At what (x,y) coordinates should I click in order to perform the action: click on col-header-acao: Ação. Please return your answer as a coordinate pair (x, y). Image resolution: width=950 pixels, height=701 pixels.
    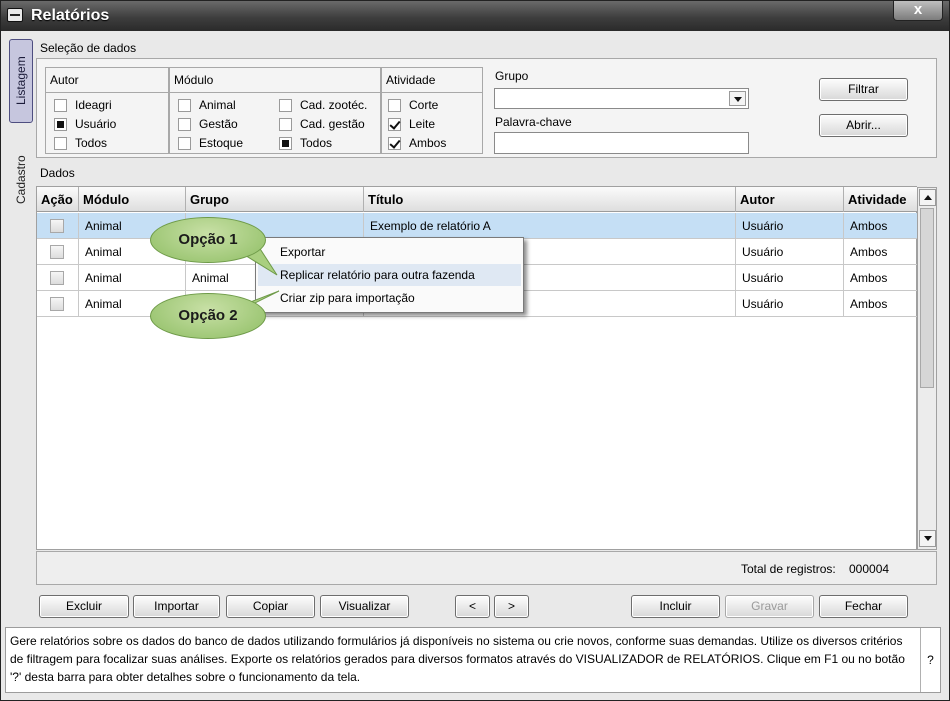
    Looking at the image, I should click on (58, 199).